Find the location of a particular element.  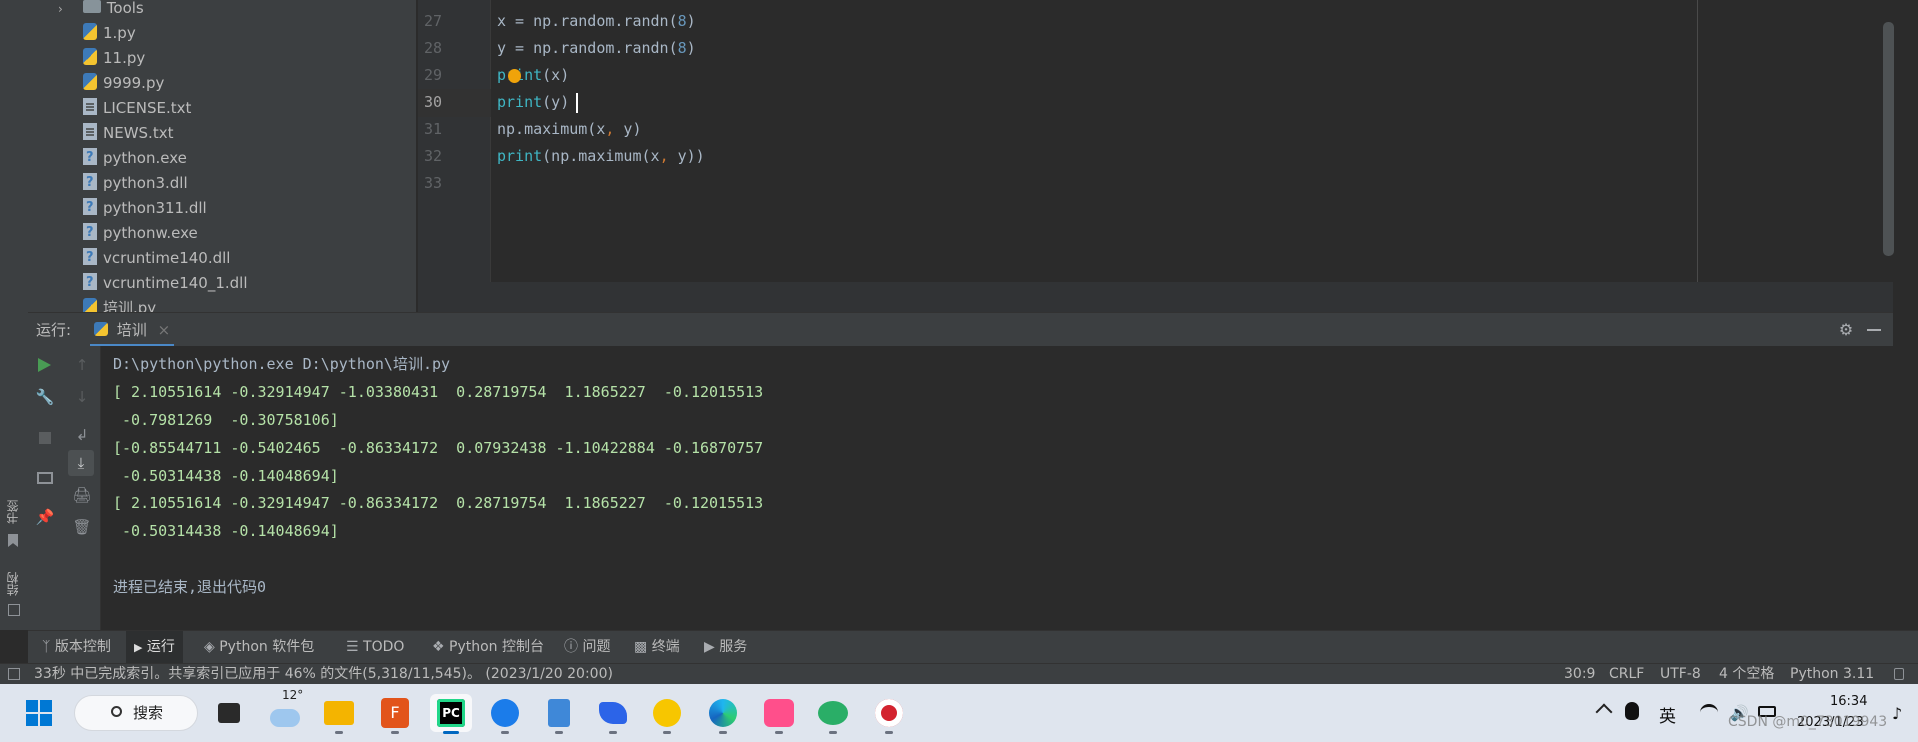

code-line: print(np.maximum(x, y)) is located at coordinates (601, 156).